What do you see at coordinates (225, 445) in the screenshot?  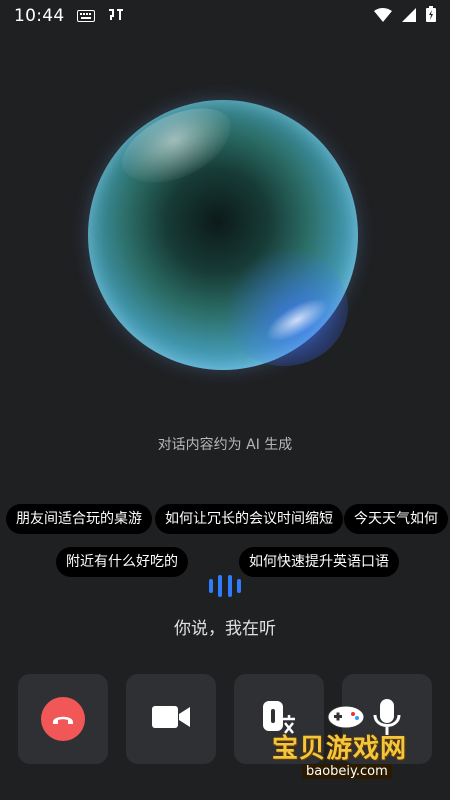 I see `ai-generated-notice: 对话内容约为 AI 生成` at bounding box center [225, 445].